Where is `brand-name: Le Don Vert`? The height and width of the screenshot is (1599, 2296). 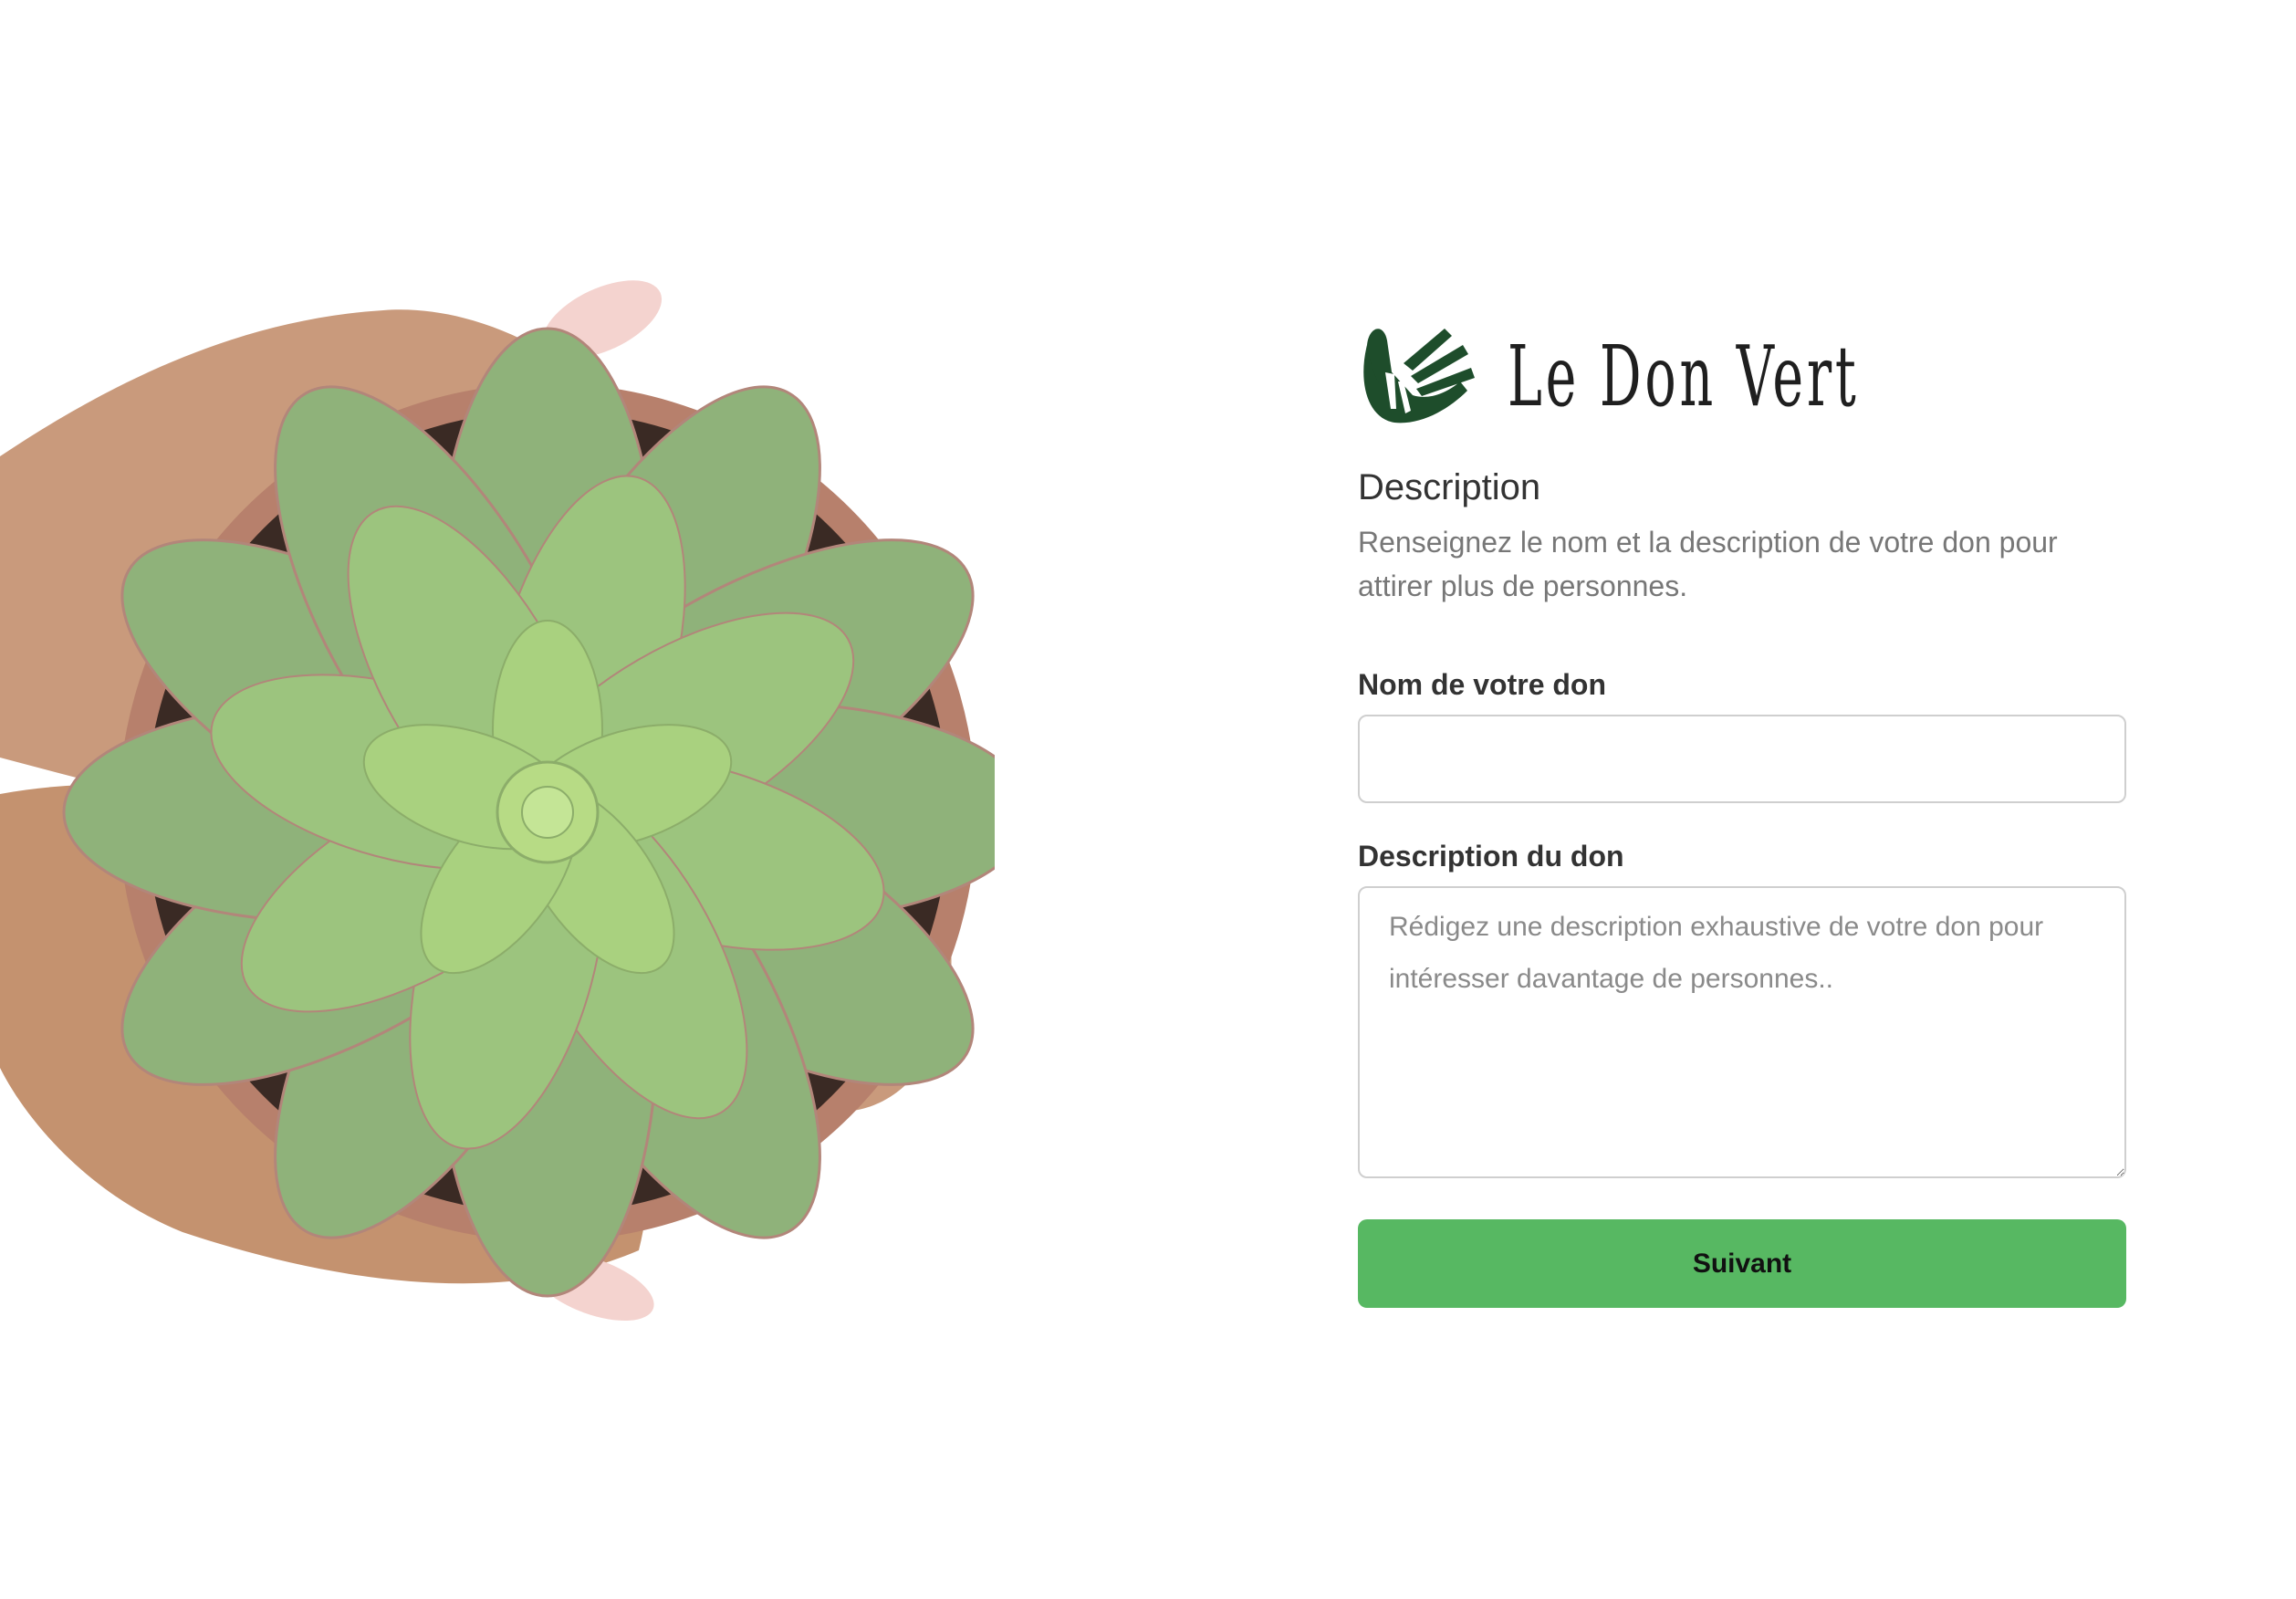
brand-name: Le Don Vert is located at coordinates (1684, 376).